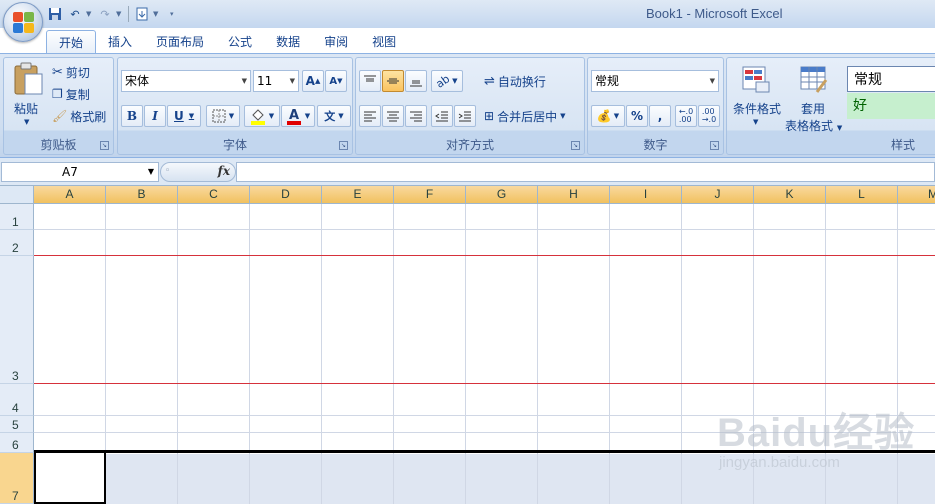  Describe the element at coordinates (891, 106) in the screenshot. I see `style-good: 好` at that location.